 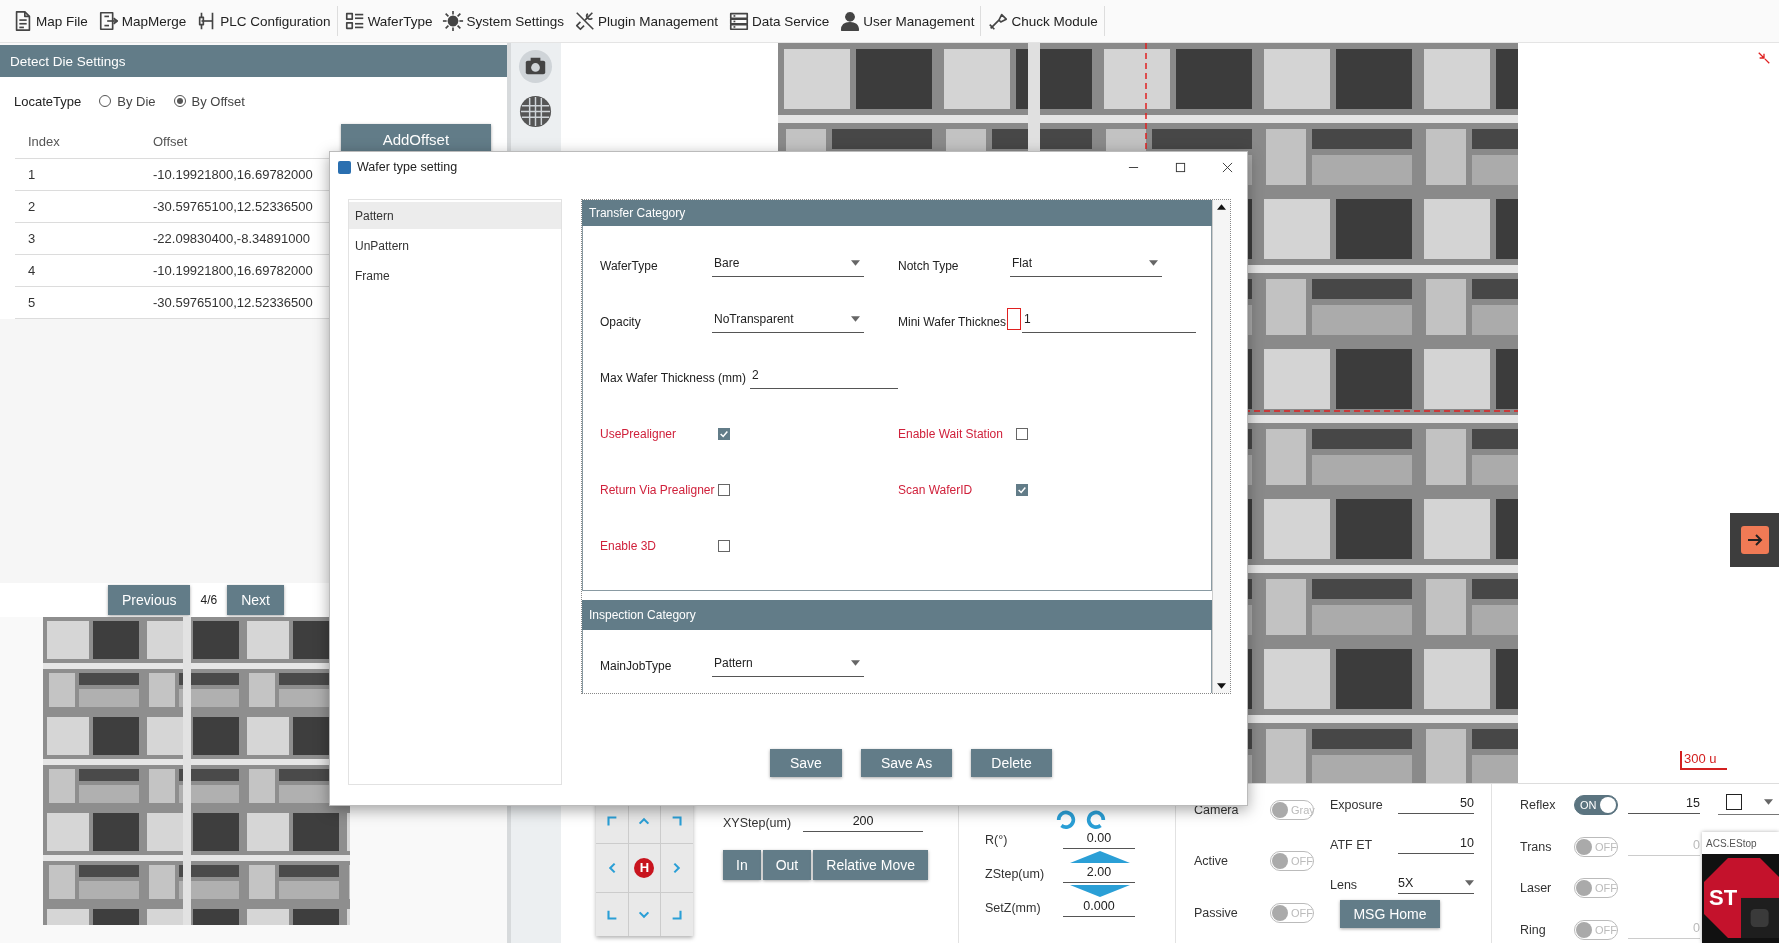 I want to click on light-label: Ring, so click(x=1533, y=930).